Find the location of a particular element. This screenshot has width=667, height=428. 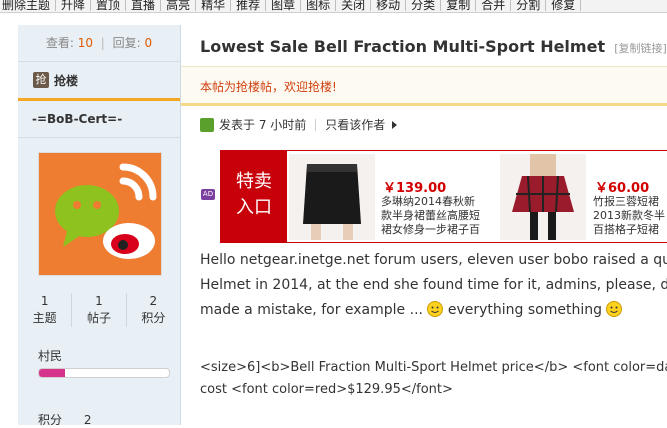

replies-label: 回复: is located at coordinates (126, 43).